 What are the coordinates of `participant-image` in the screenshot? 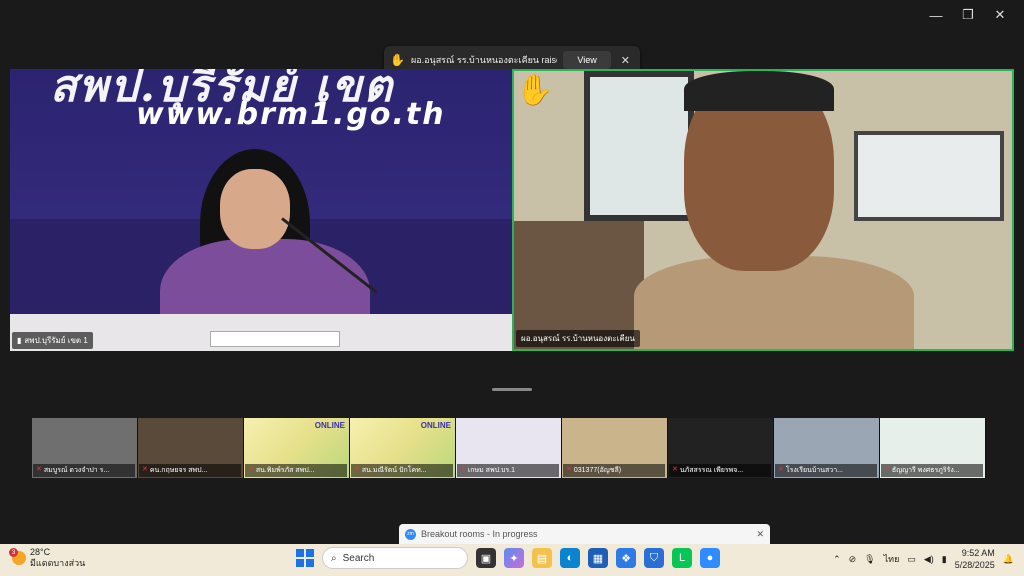 It's located at (774, 210).